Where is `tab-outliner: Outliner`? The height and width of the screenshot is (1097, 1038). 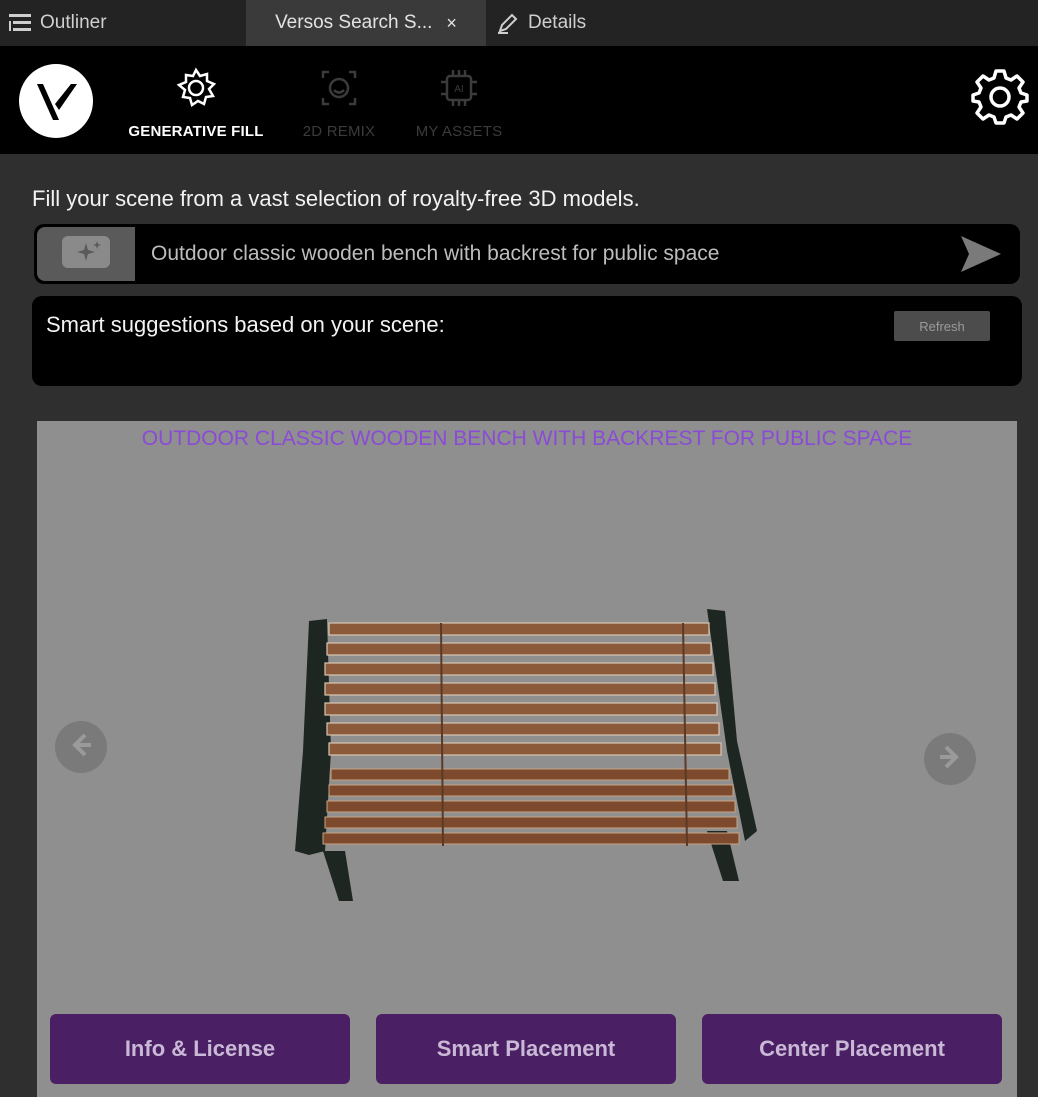 tab-outliner: Outliner is located at coordinates (57, 23).